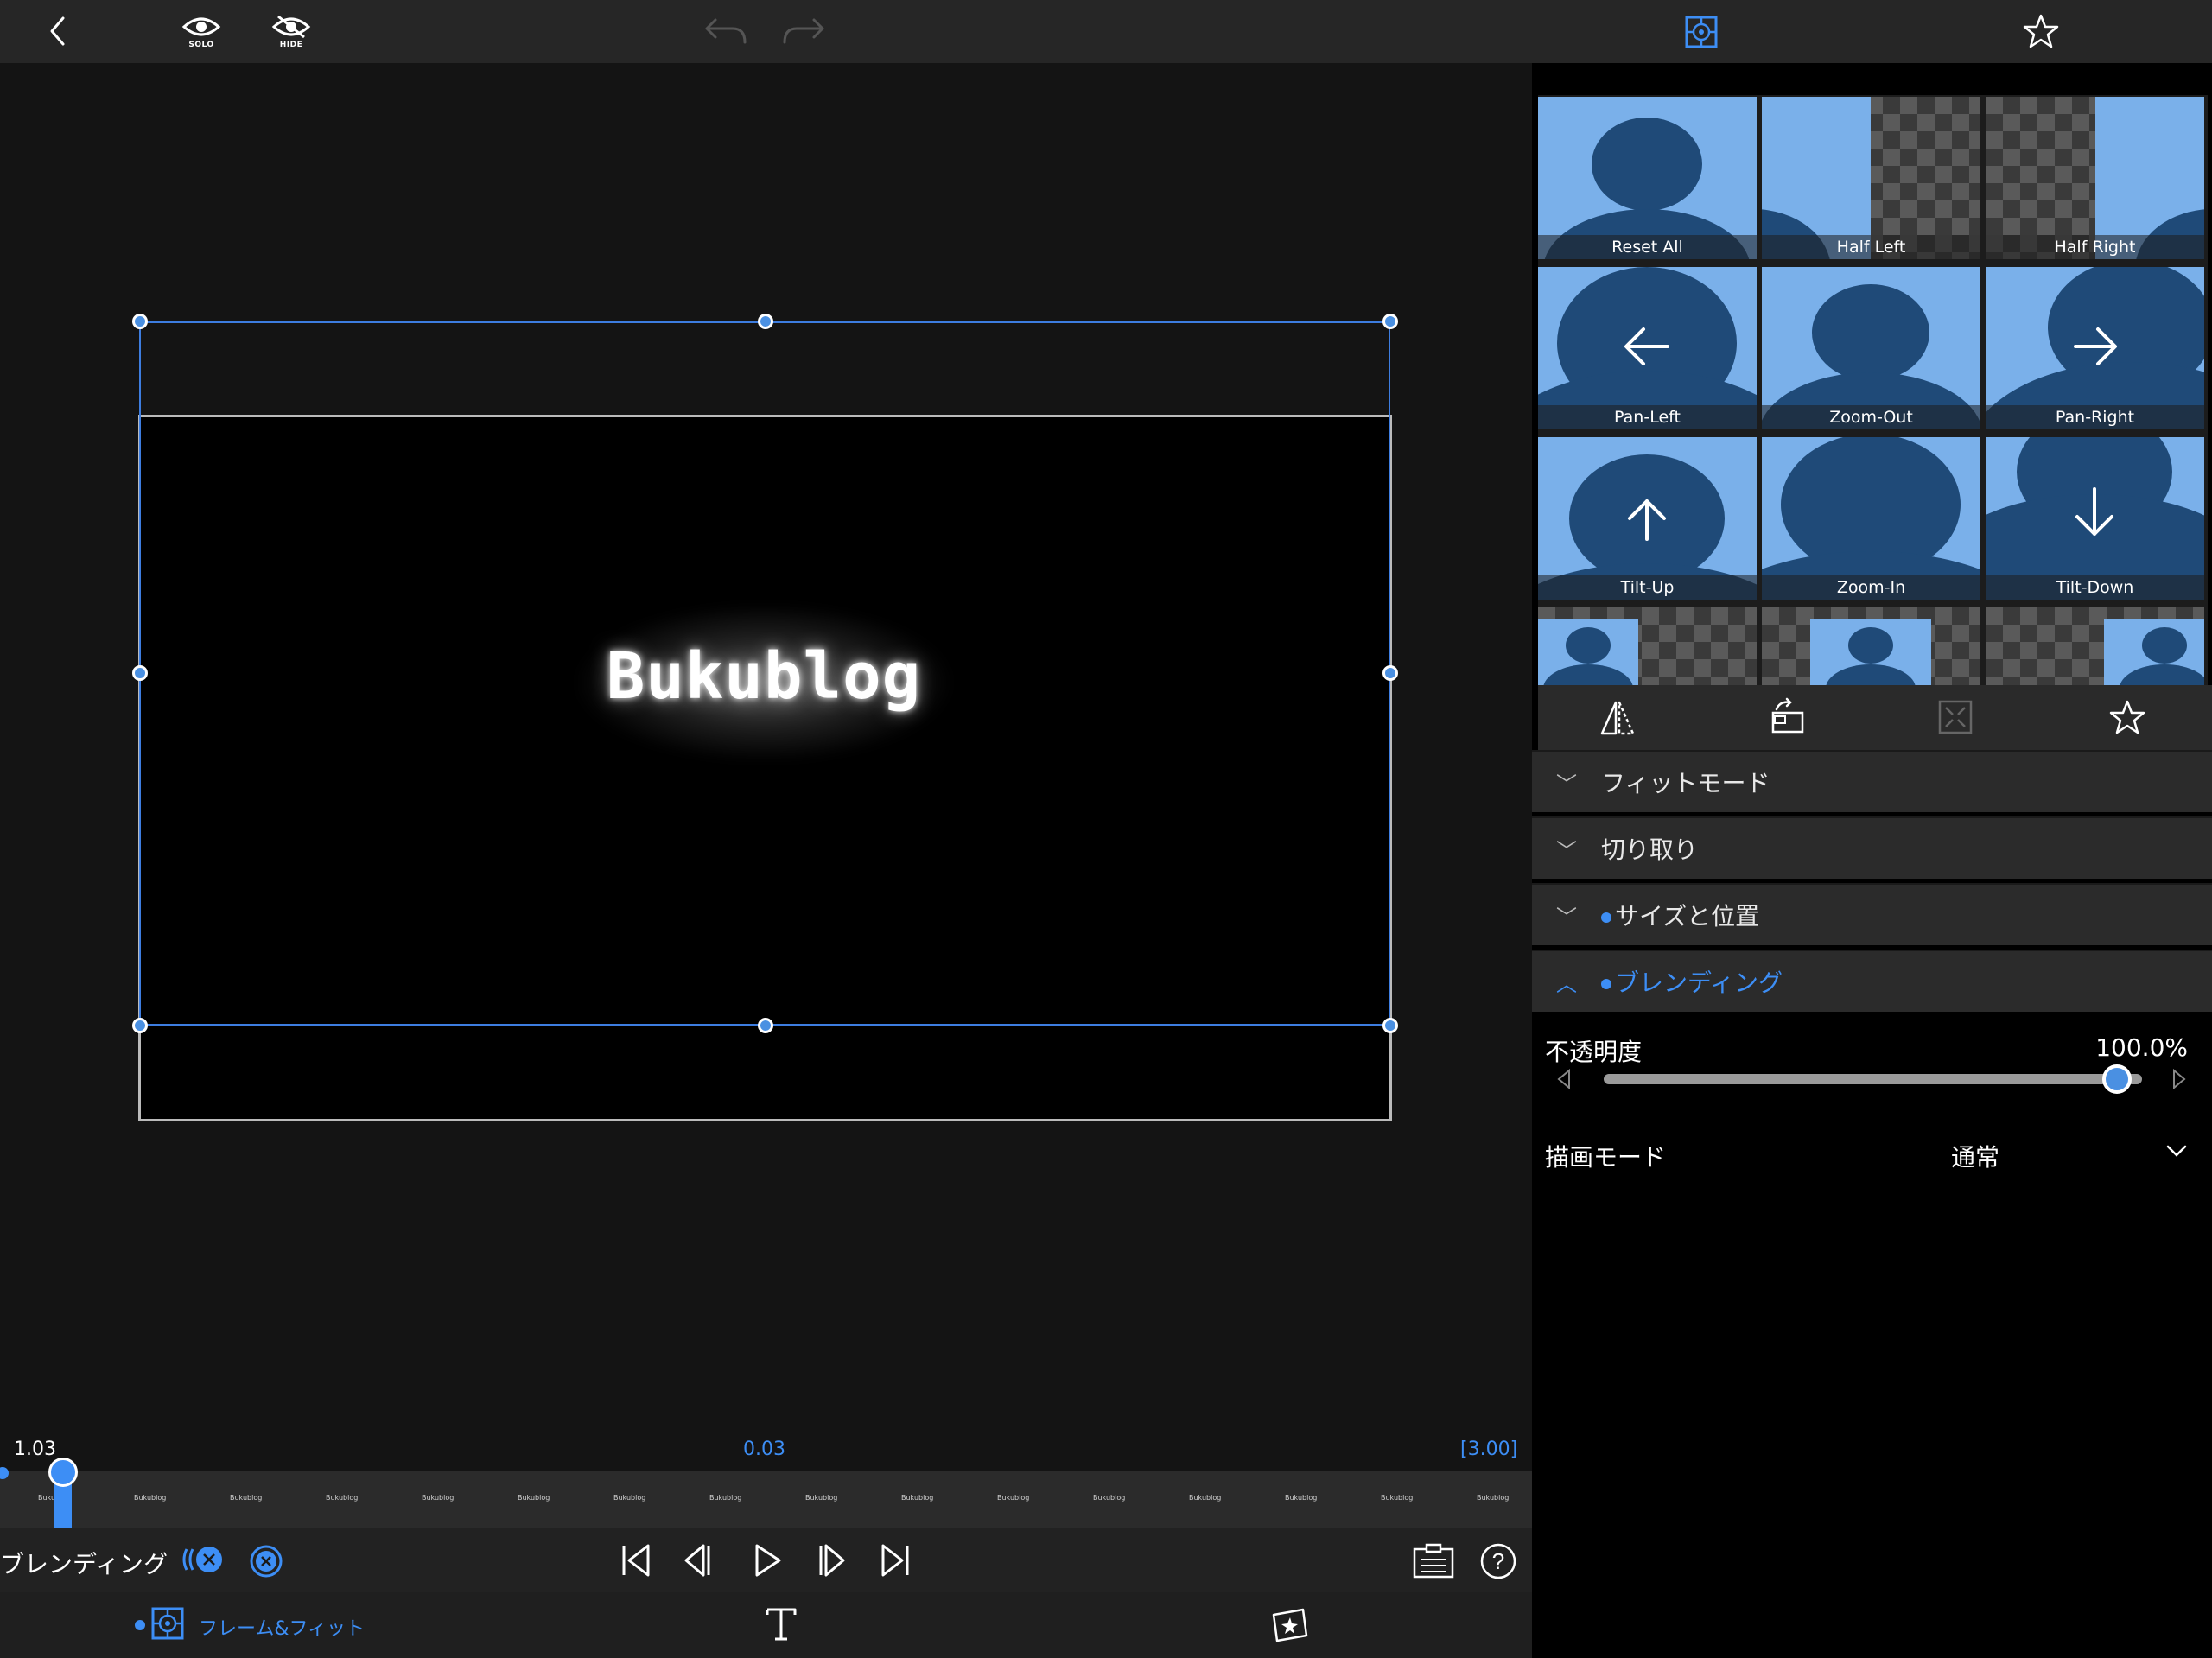 The image size is (2212, 1658). I want to click on preset-reset-all: Reset All, so click(1647, 178).